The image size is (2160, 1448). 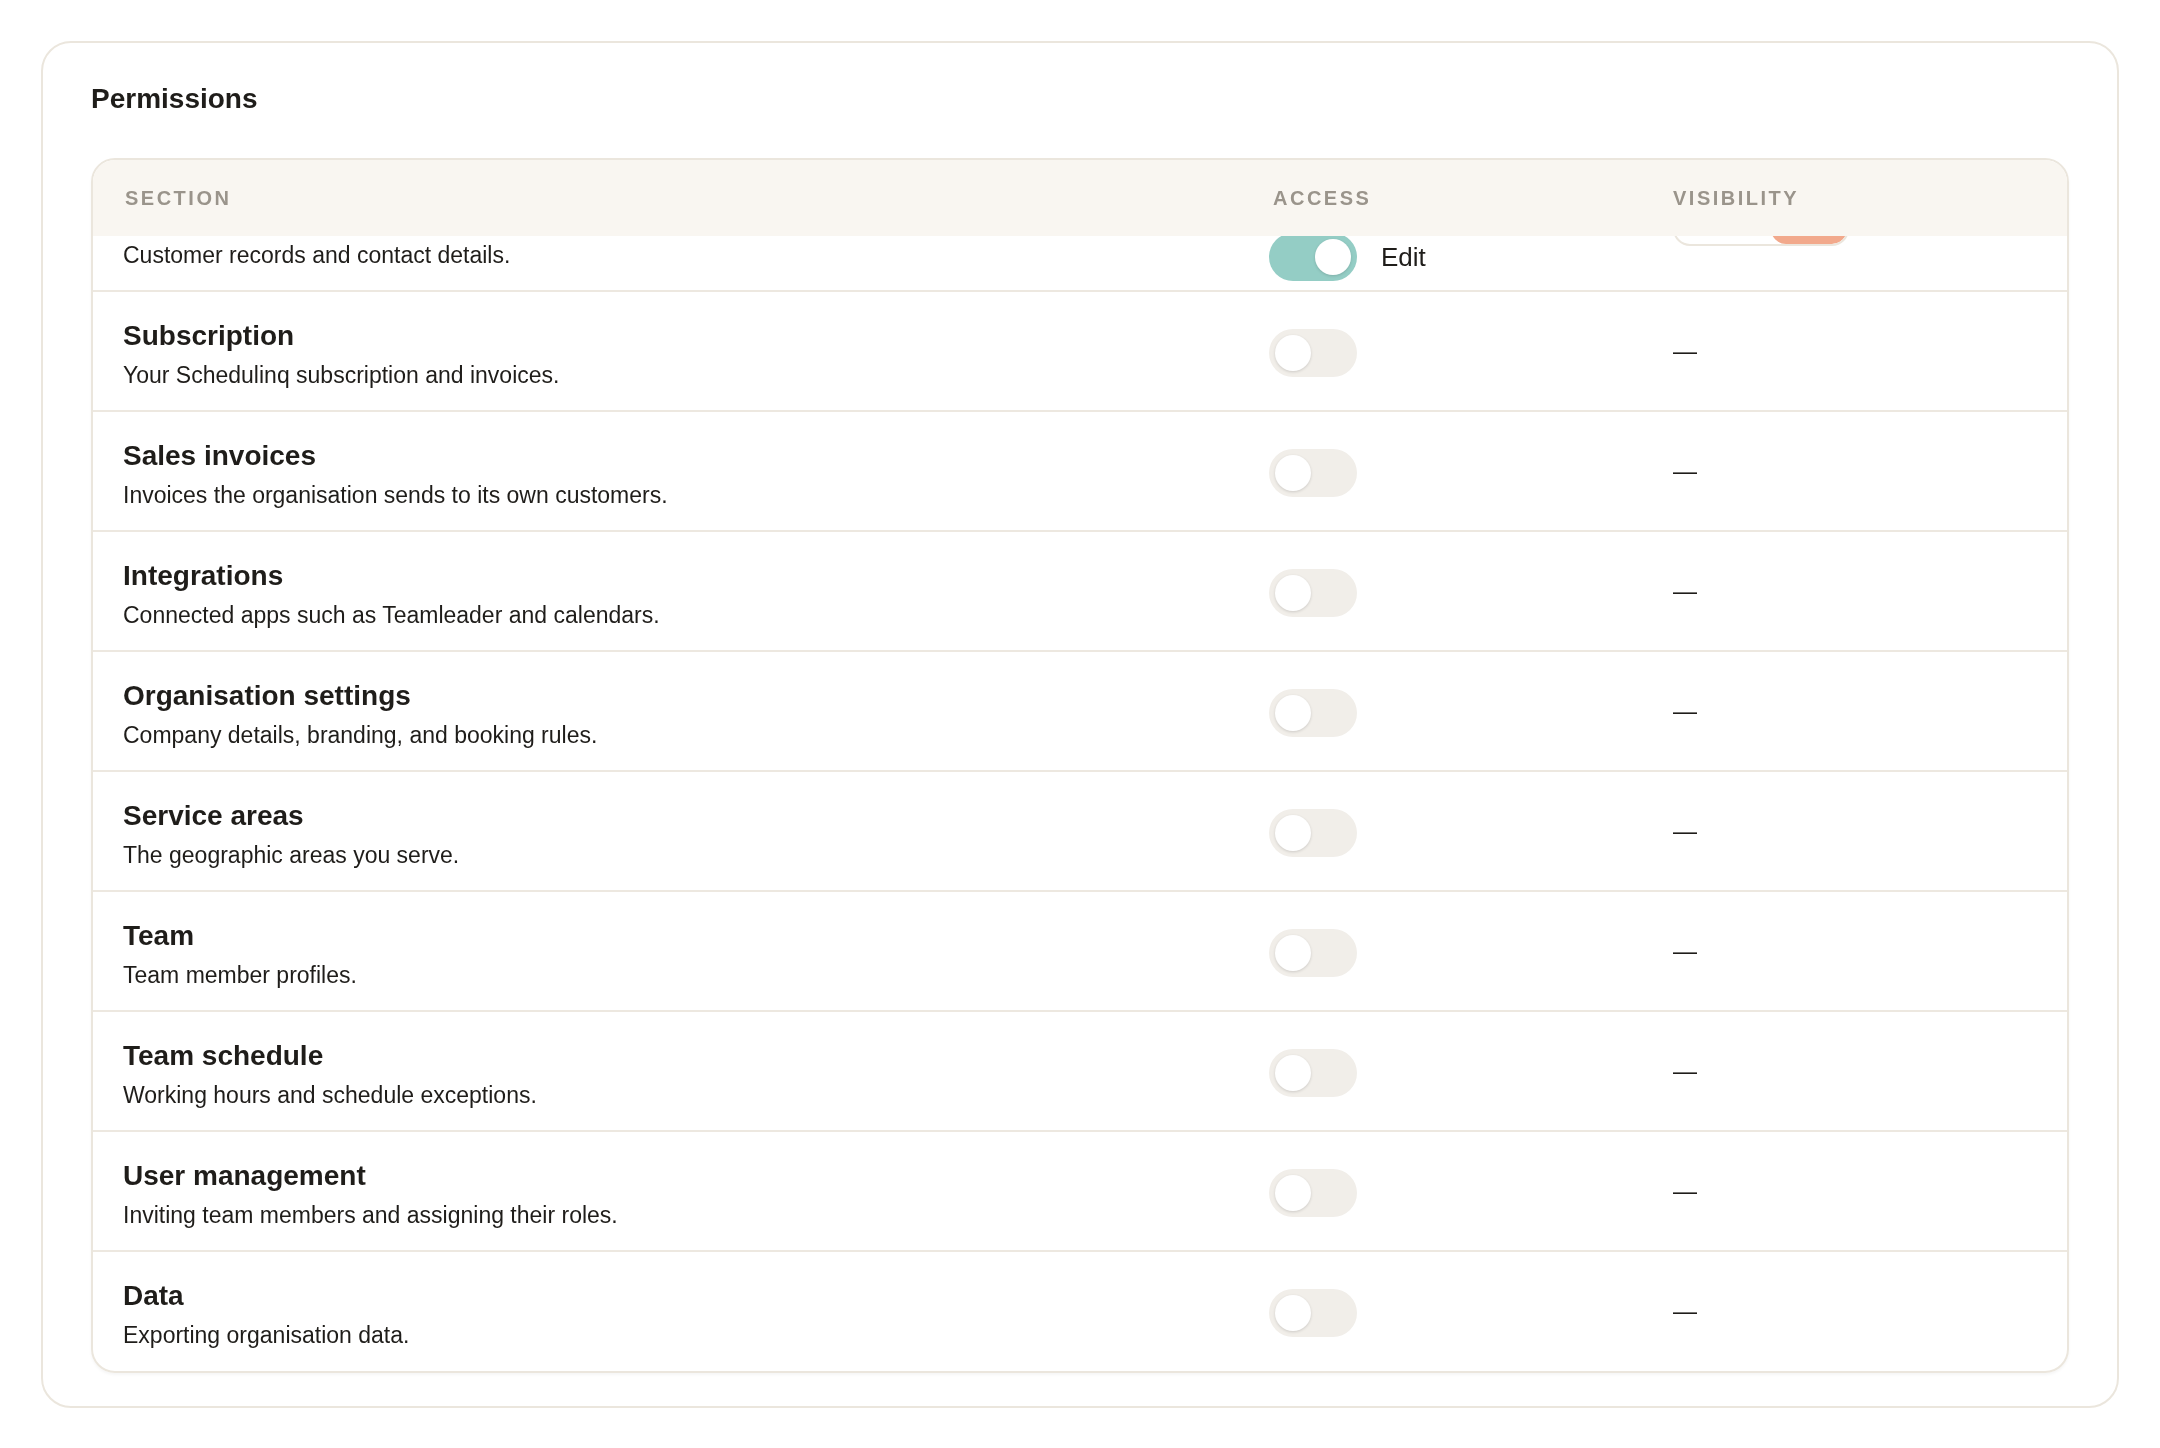 I want to click on section-description: The geographic areas you serve., so click(x=292, y=855).